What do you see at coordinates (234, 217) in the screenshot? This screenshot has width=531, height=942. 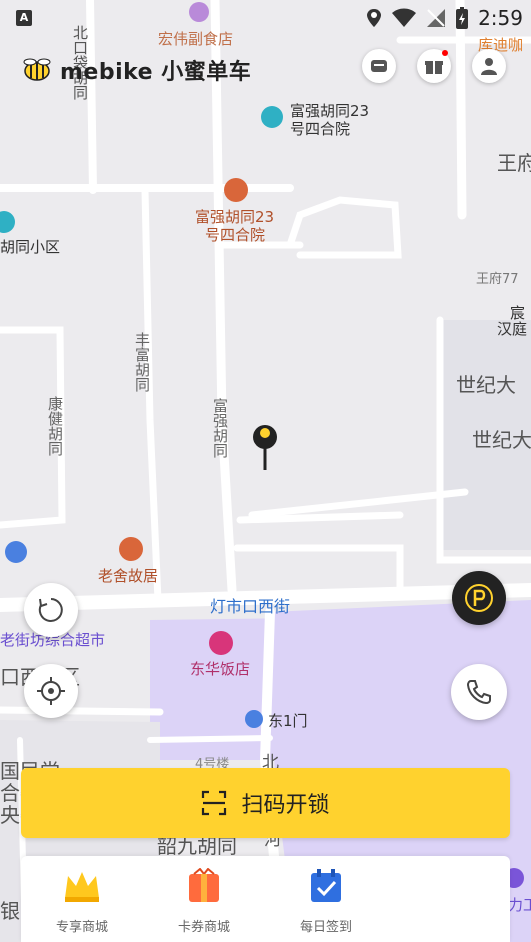 I see `map-label-fuqiang-b1: 富强胡同23` at bounding box center [234, 217].